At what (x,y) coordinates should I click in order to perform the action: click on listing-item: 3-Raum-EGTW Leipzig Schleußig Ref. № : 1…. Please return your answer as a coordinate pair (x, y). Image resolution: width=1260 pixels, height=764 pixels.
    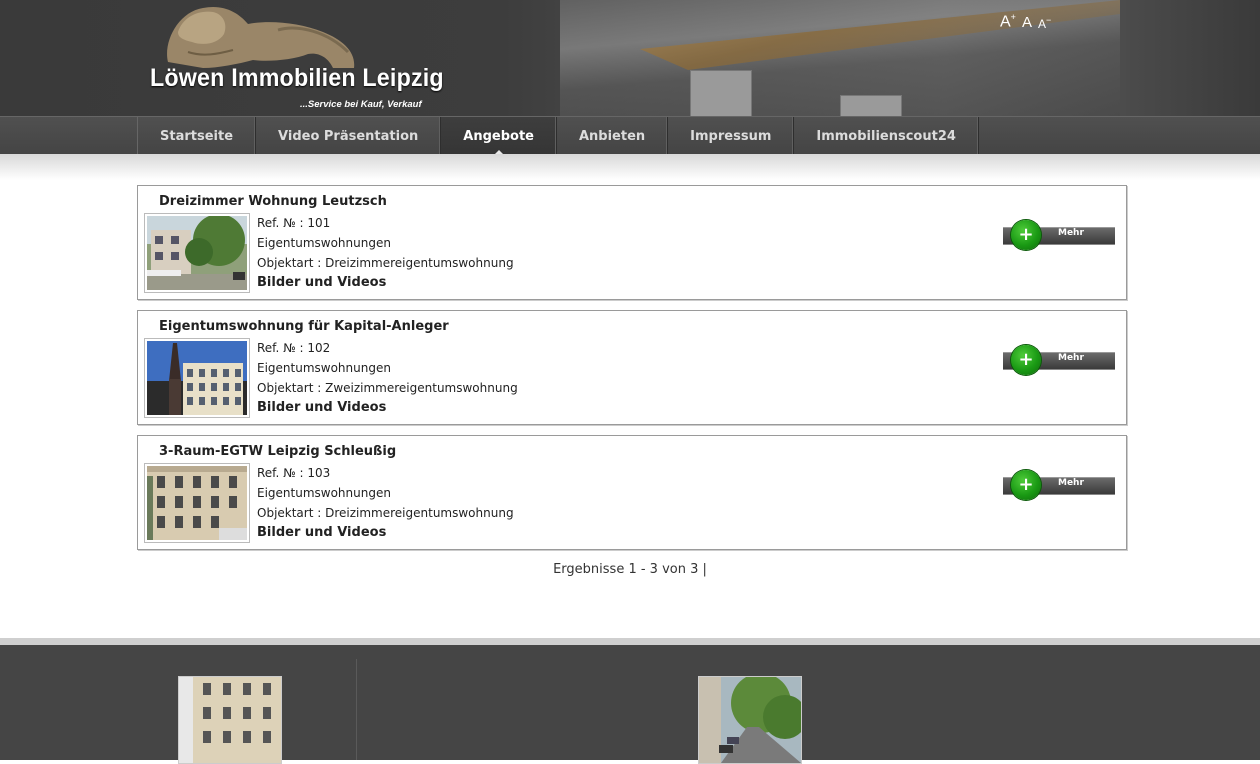
    Looking at the image, I should click on (632, 492).